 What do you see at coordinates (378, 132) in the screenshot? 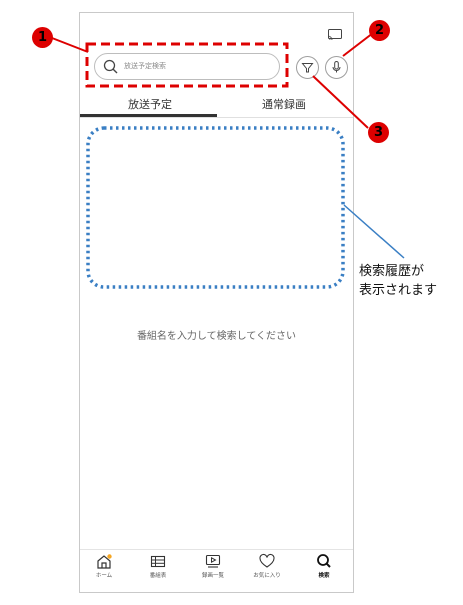
I see `callout-3-badge: 3` at bounding box center [378, 132].